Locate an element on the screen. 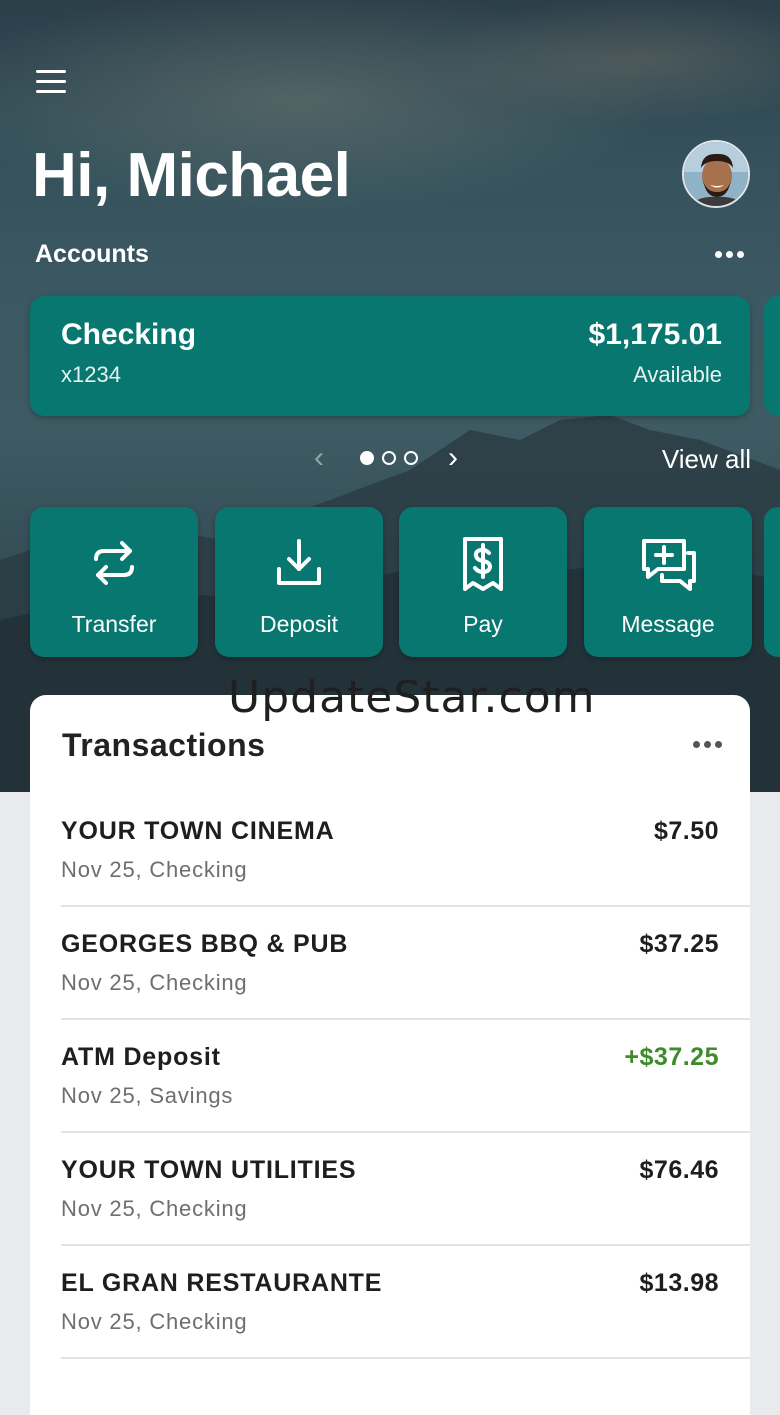 This screenshot has height=1415, width=780. deposit-button: Deposit is located at coordinates (299, 582).